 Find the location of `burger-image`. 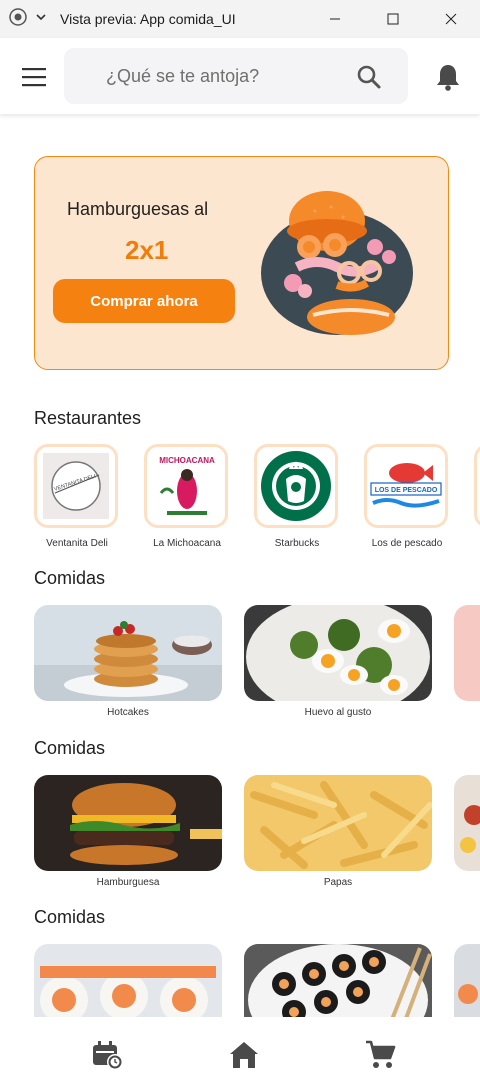

burger-image is located at coordinates (128, 823).